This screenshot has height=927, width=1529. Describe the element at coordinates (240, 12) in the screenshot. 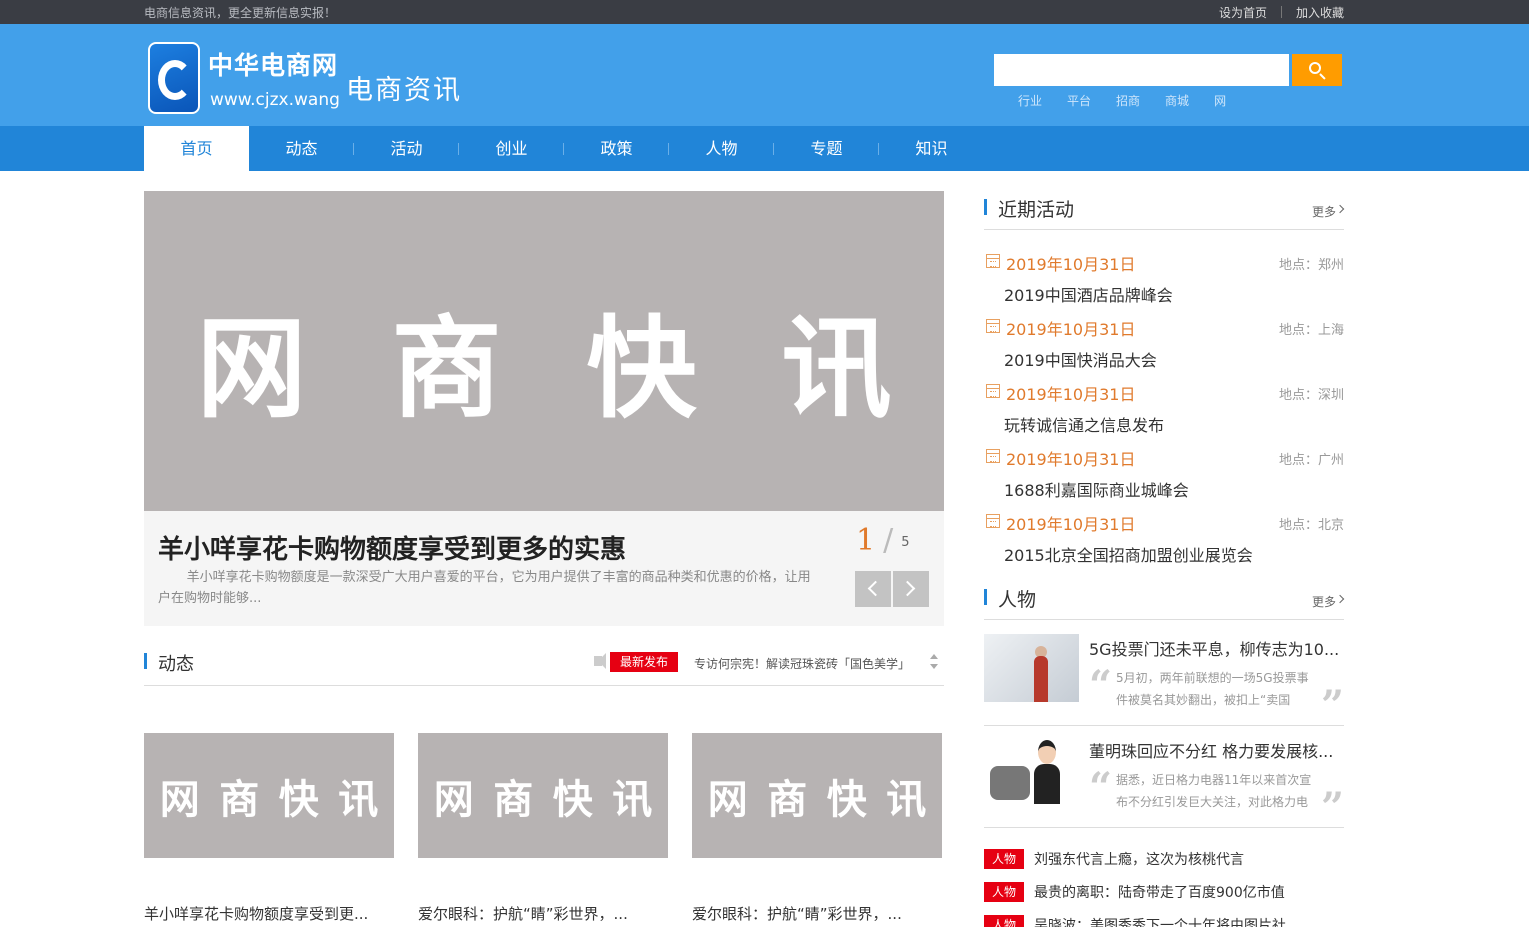

I see `site-slogan: 电商信息资讯，更全更新信息实报！` at that location.